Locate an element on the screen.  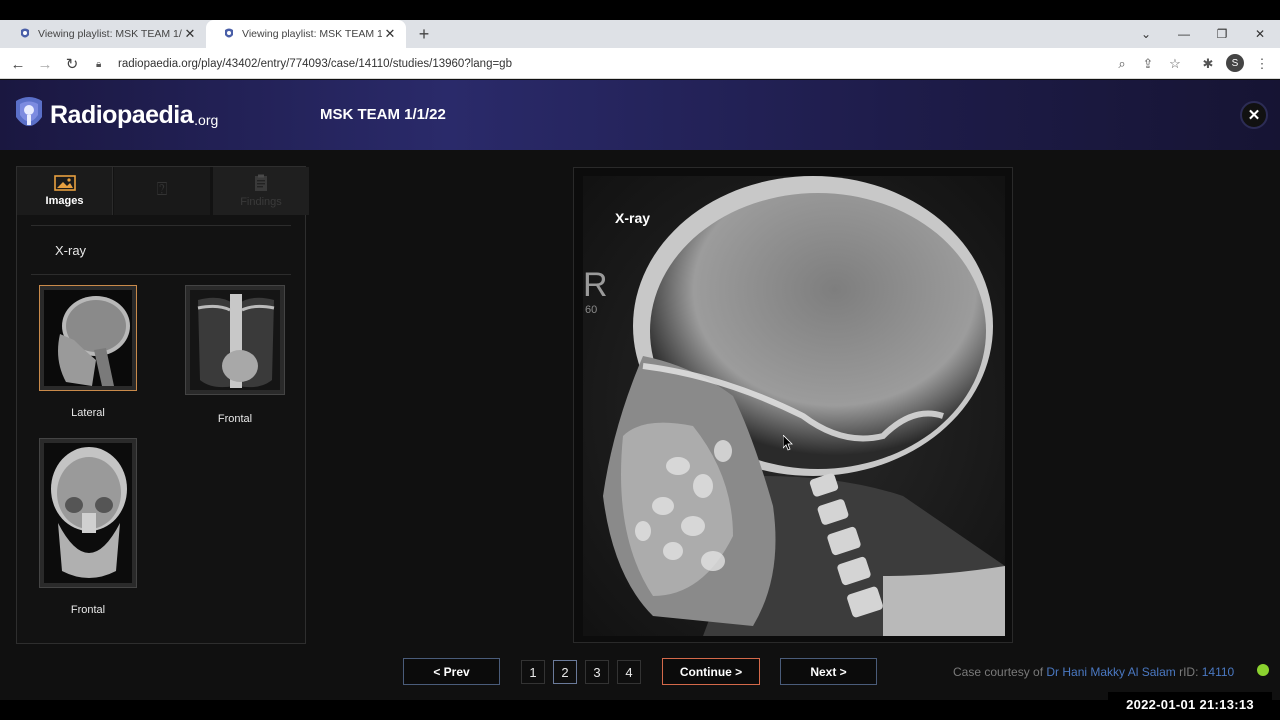
browser-tab-1: Viewing playlist: MSK TEAM 1/1/ ✕ is located at coordinates (104, 34).